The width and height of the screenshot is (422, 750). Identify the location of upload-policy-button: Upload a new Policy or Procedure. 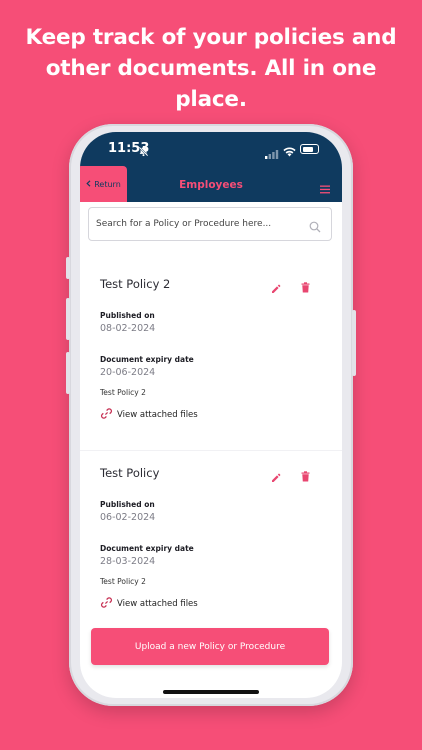
(210, 646).